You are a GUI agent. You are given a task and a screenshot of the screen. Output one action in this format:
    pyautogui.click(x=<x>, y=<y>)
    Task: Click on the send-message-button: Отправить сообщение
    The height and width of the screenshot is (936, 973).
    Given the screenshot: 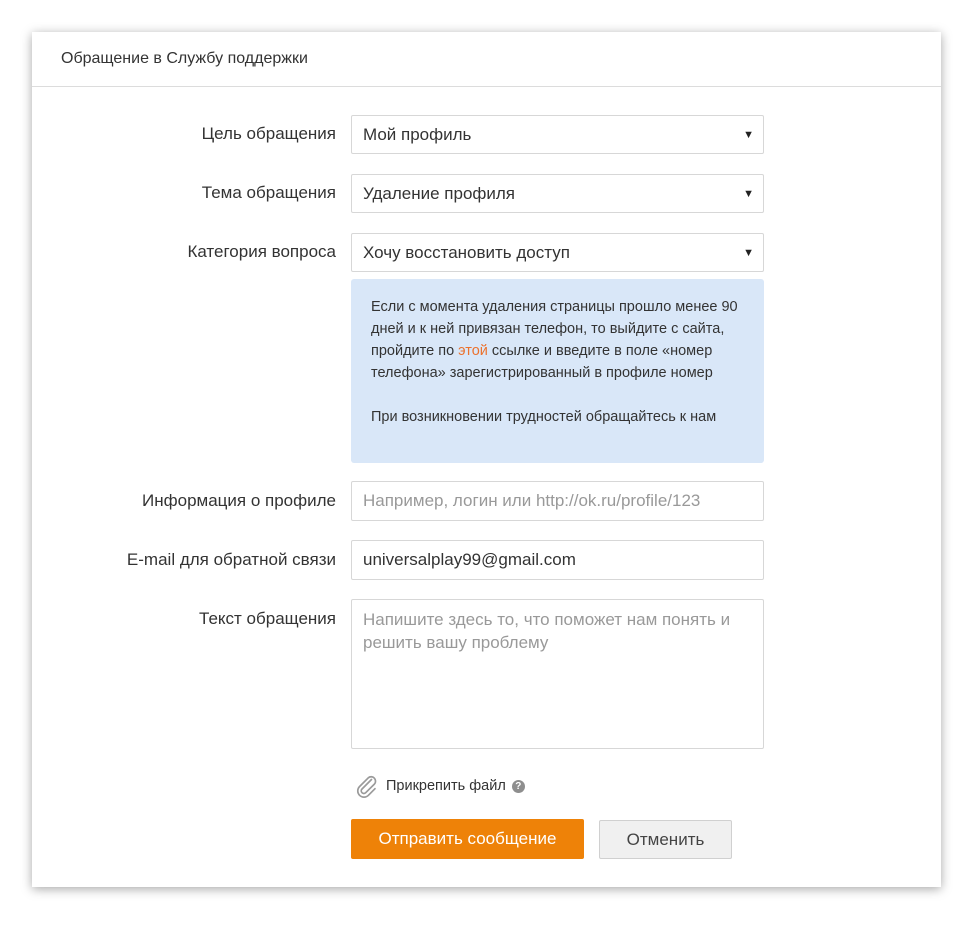 What is the action you would take?
    pyautogui.click(x=467, y=839)
    